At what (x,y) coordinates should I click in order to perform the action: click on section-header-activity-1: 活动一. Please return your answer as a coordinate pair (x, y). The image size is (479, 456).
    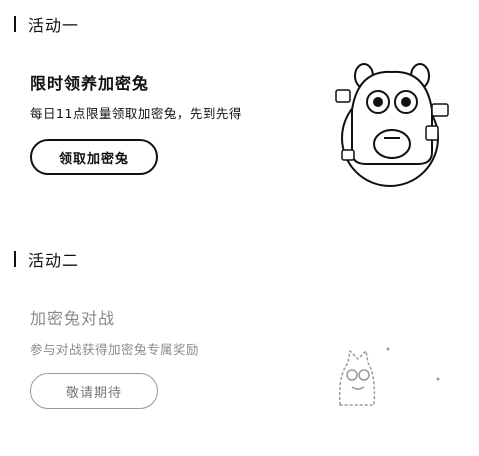
    Looking at the image, I should click on (46, 24).